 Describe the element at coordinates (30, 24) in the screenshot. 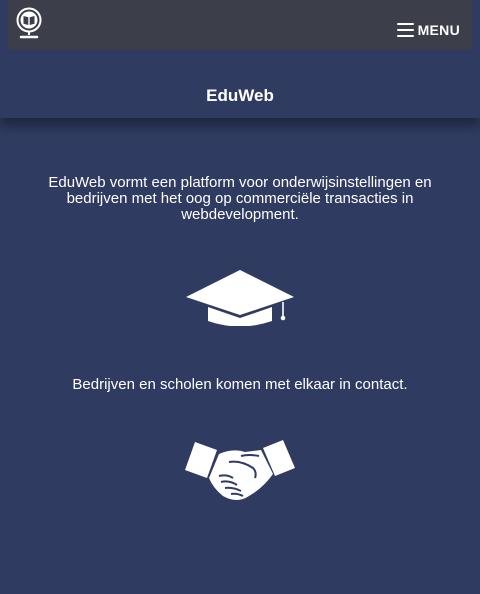

I see `book-globe-icon` at that location.